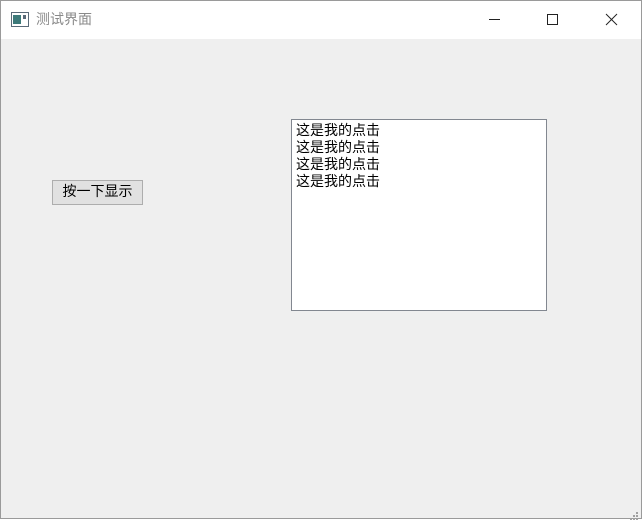 The width and height of the screenshot is (642, 525). What do you see at coordinates (20, 19) in the screenshot?
I see `app-window-icon` at bounding box center [20, 19].